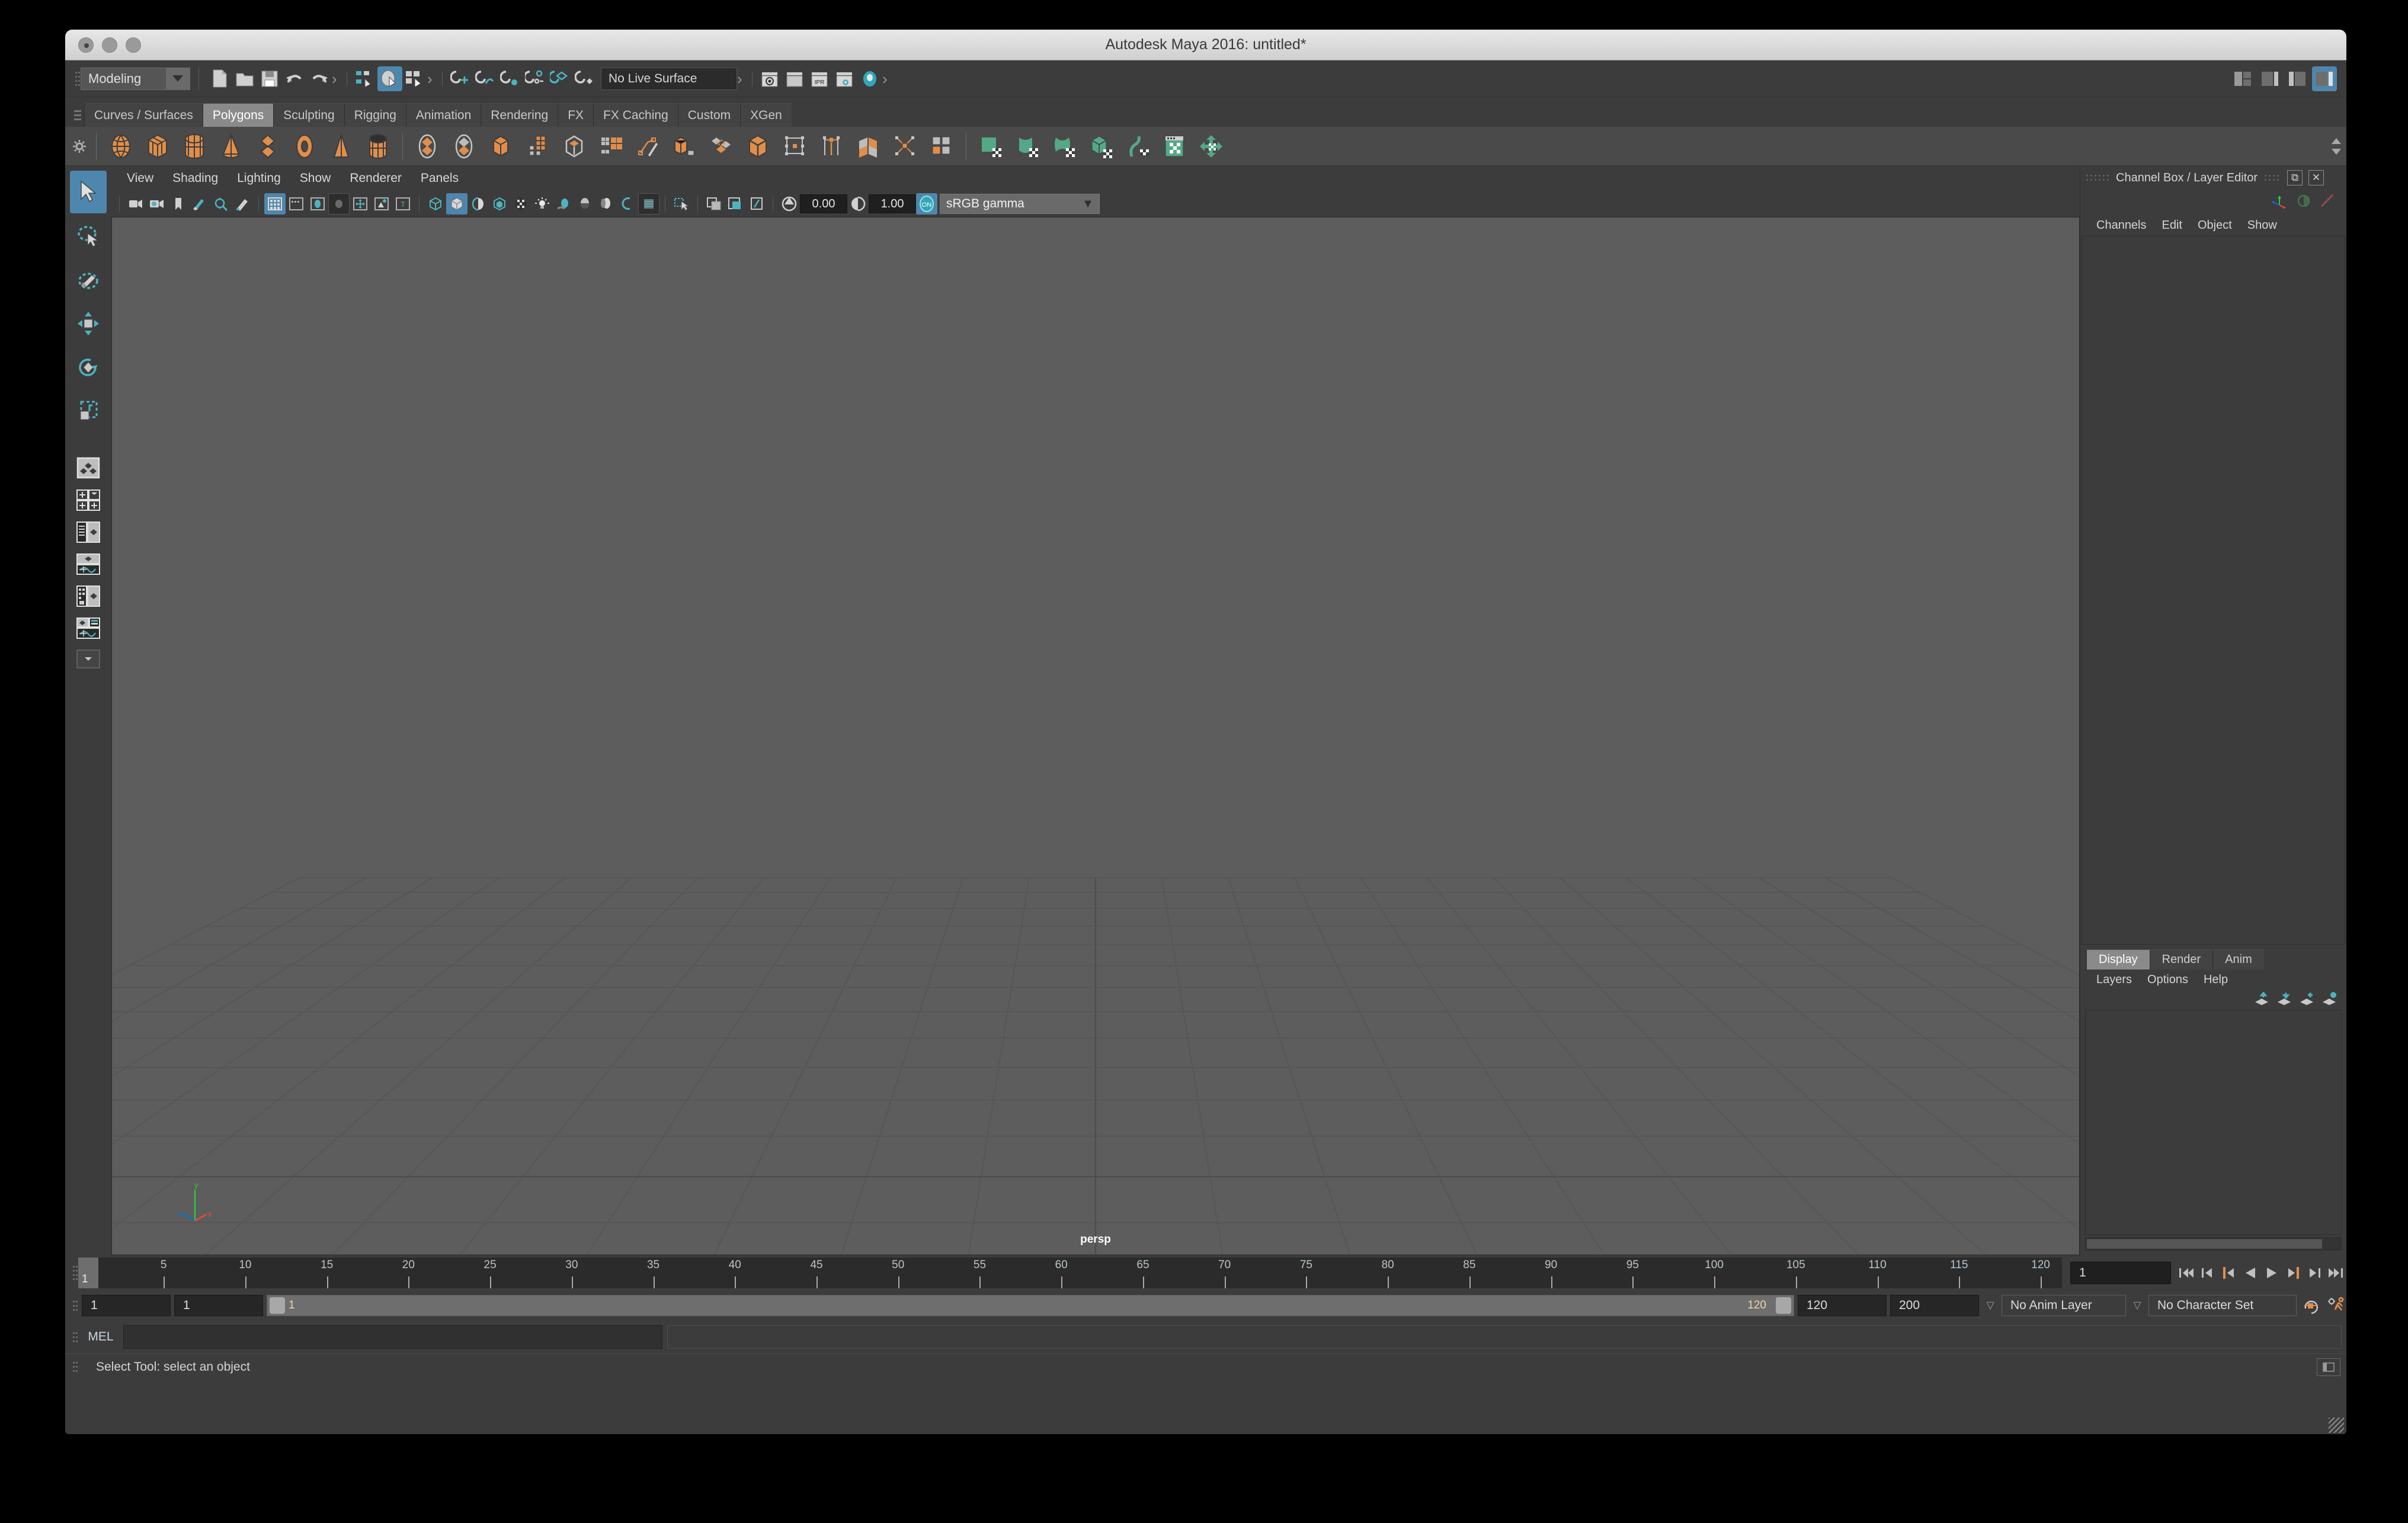 The width and height of the screenshot is (2408, 1523). Describe the element at coordinates (88, 411) in the screenshot. I see `scale-tool-button` at that location.